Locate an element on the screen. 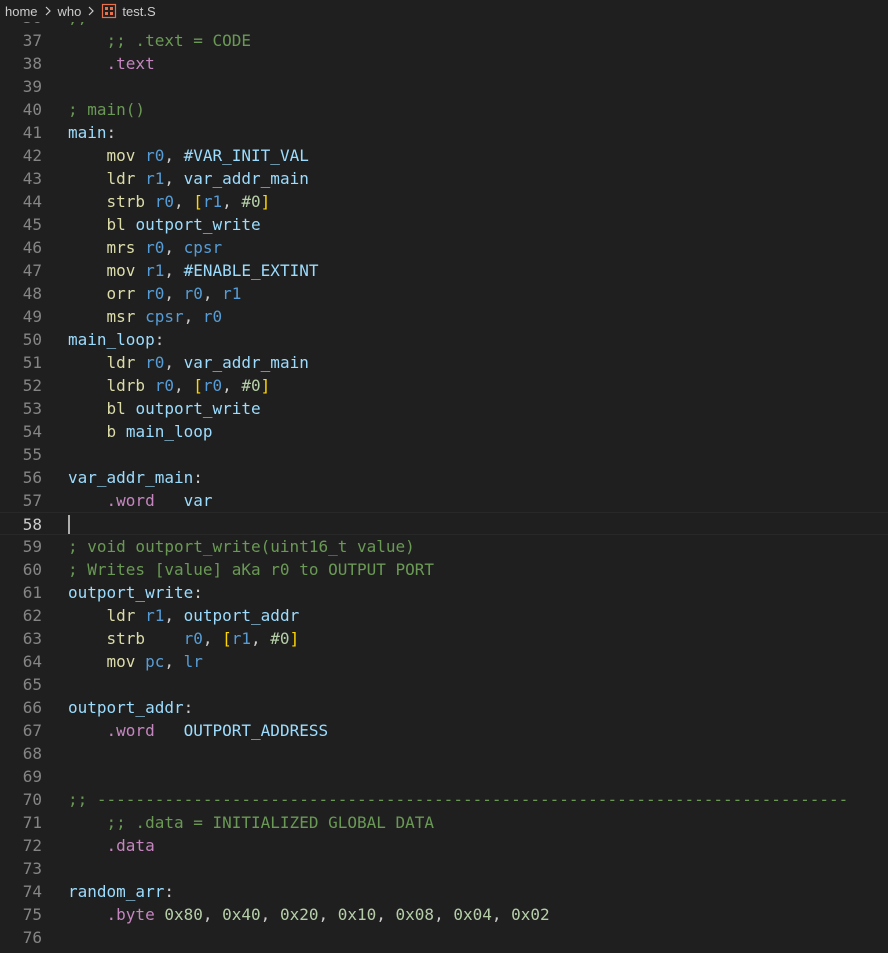 Image resolution: width=888 pixels, height=953 pixels. line-number: 68 is located at coordinates (32, 753).